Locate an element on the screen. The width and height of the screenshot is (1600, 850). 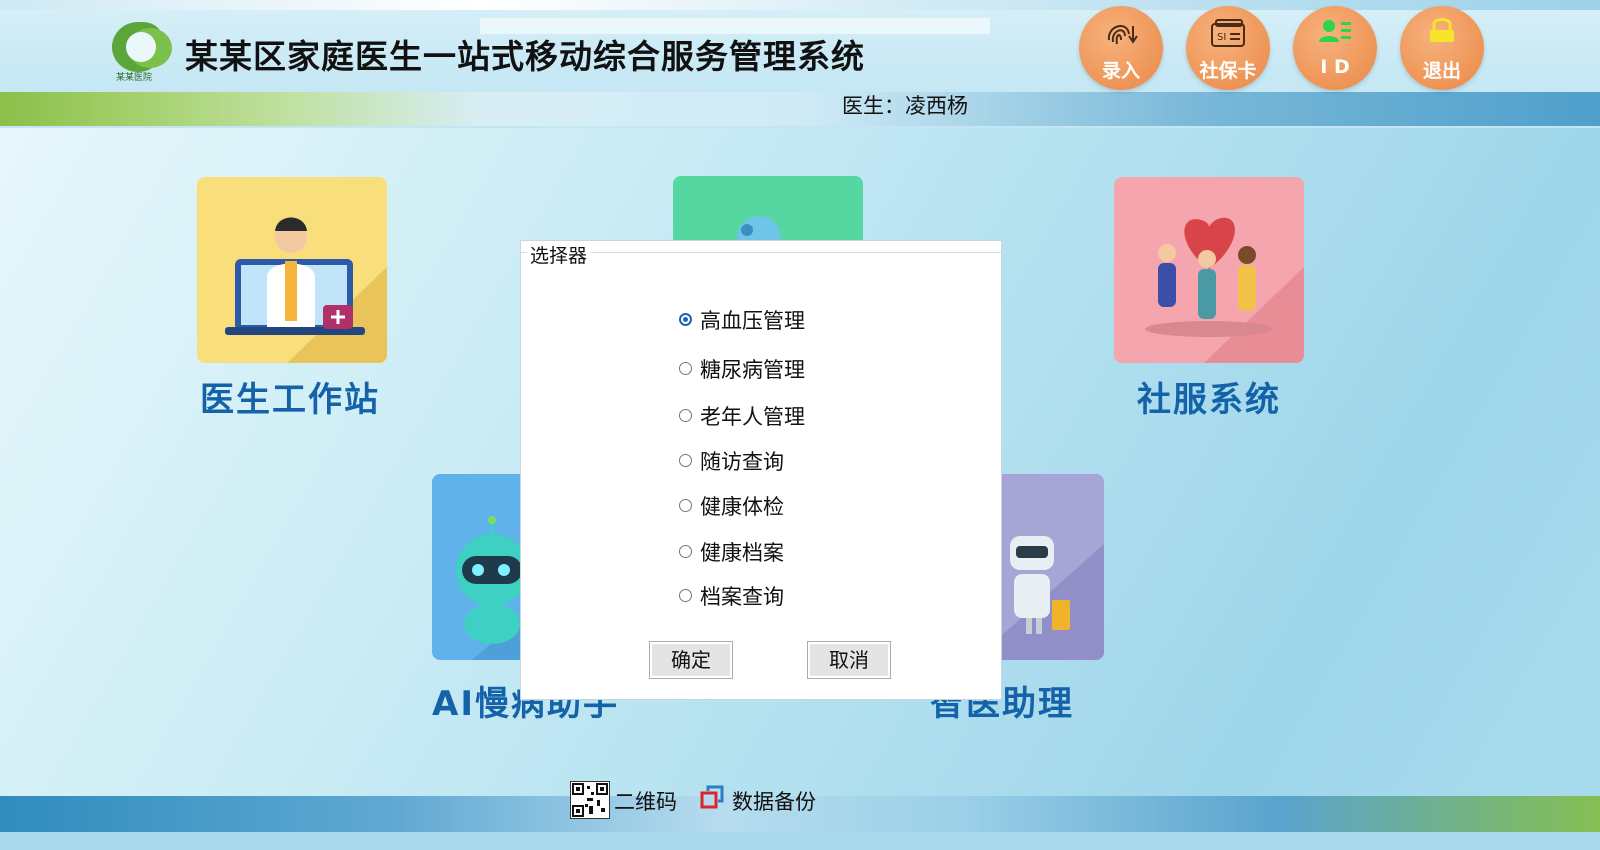
radio-record-query is located at coordinates (685, 595).